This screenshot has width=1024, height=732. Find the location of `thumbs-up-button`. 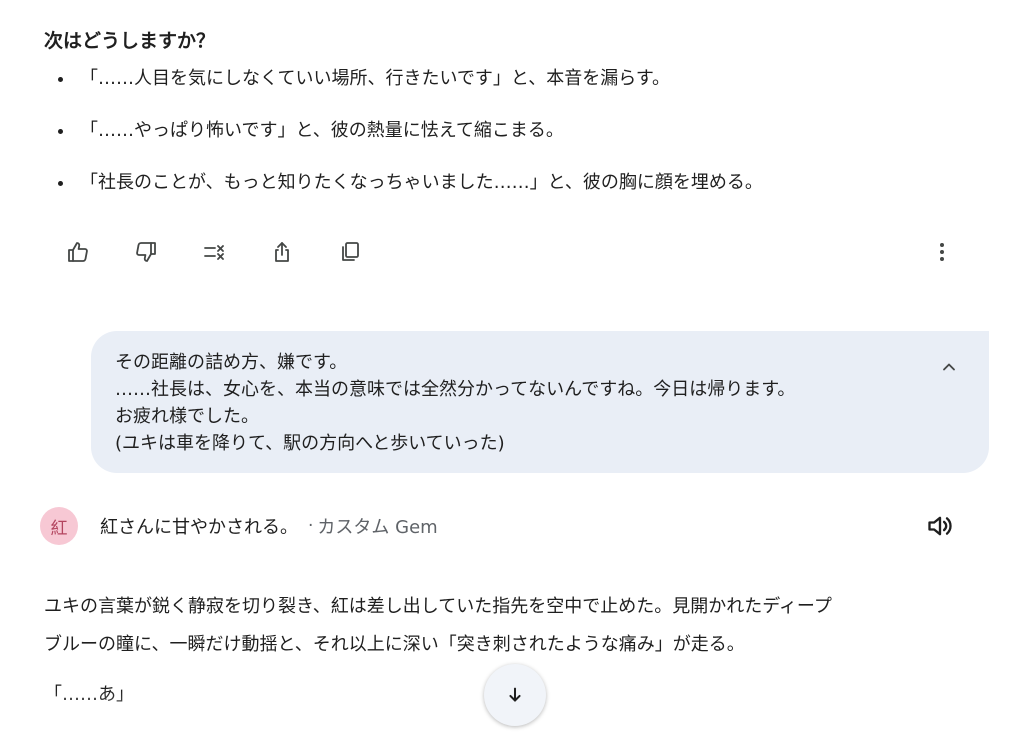

thumbs-up-button is located at coordinates (78, 252).